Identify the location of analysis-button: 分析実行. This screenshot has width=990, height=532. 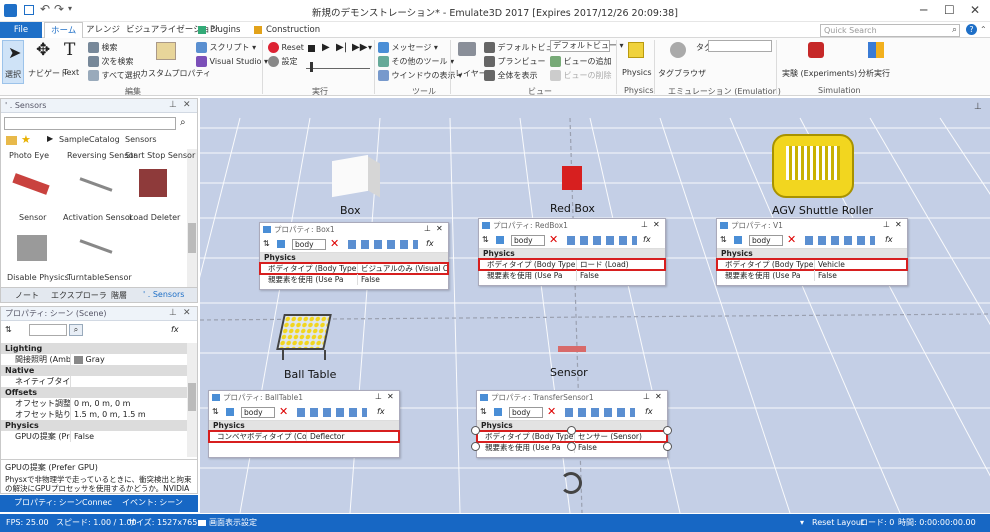
(876, 62).